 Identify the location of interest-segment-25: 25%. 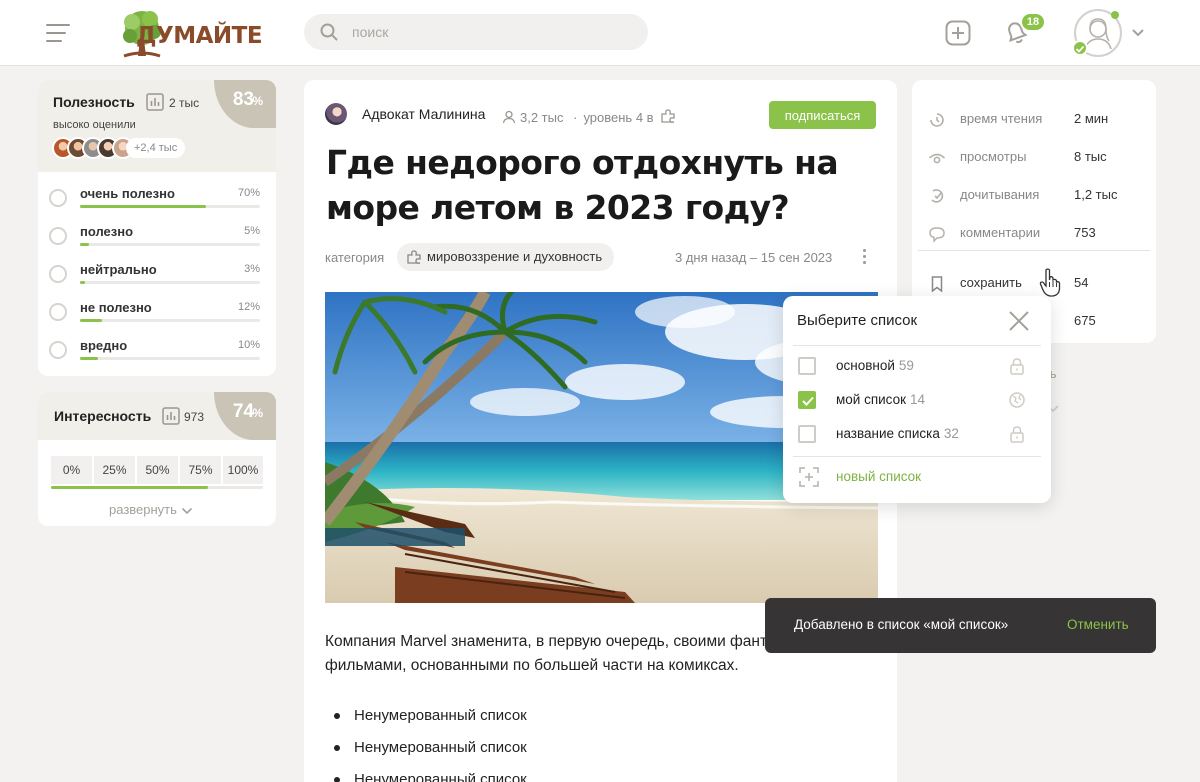
(114, 470).